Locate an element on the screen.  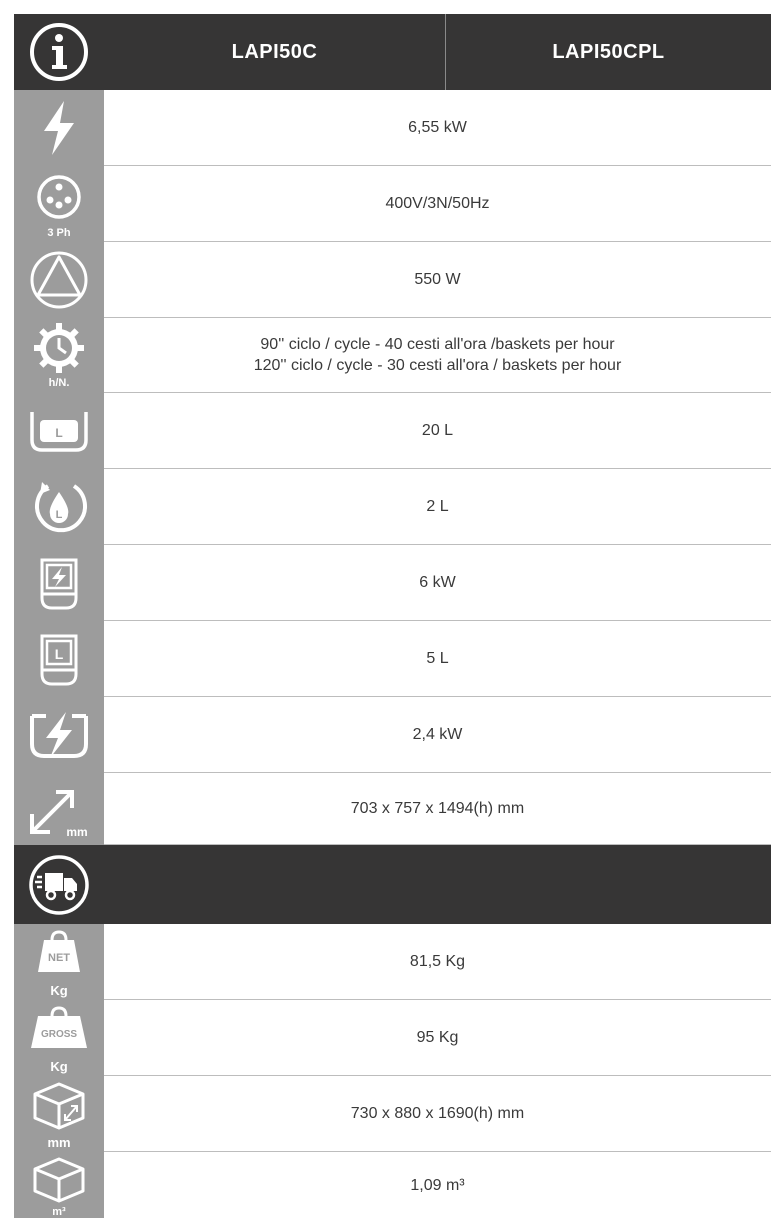
tank-capacity-icon: L is located at coordinates (59, 431).